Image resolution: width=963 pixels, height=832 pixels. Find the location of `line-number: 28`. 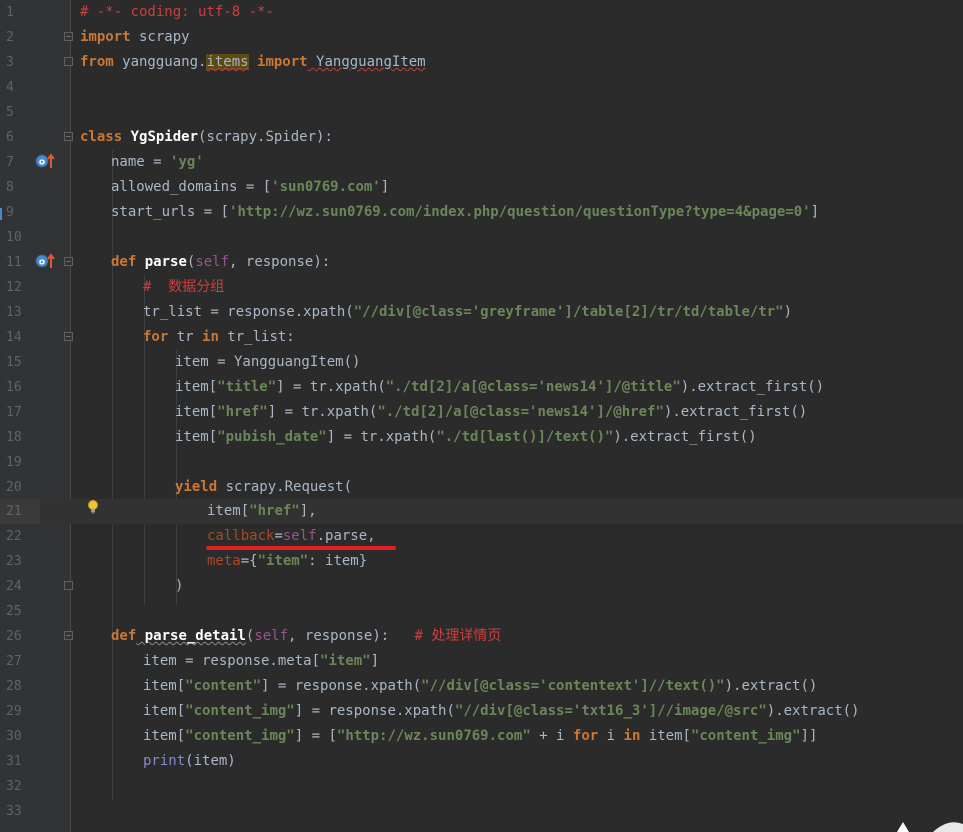

line-number: 28 is located at coordinates (14, 686).